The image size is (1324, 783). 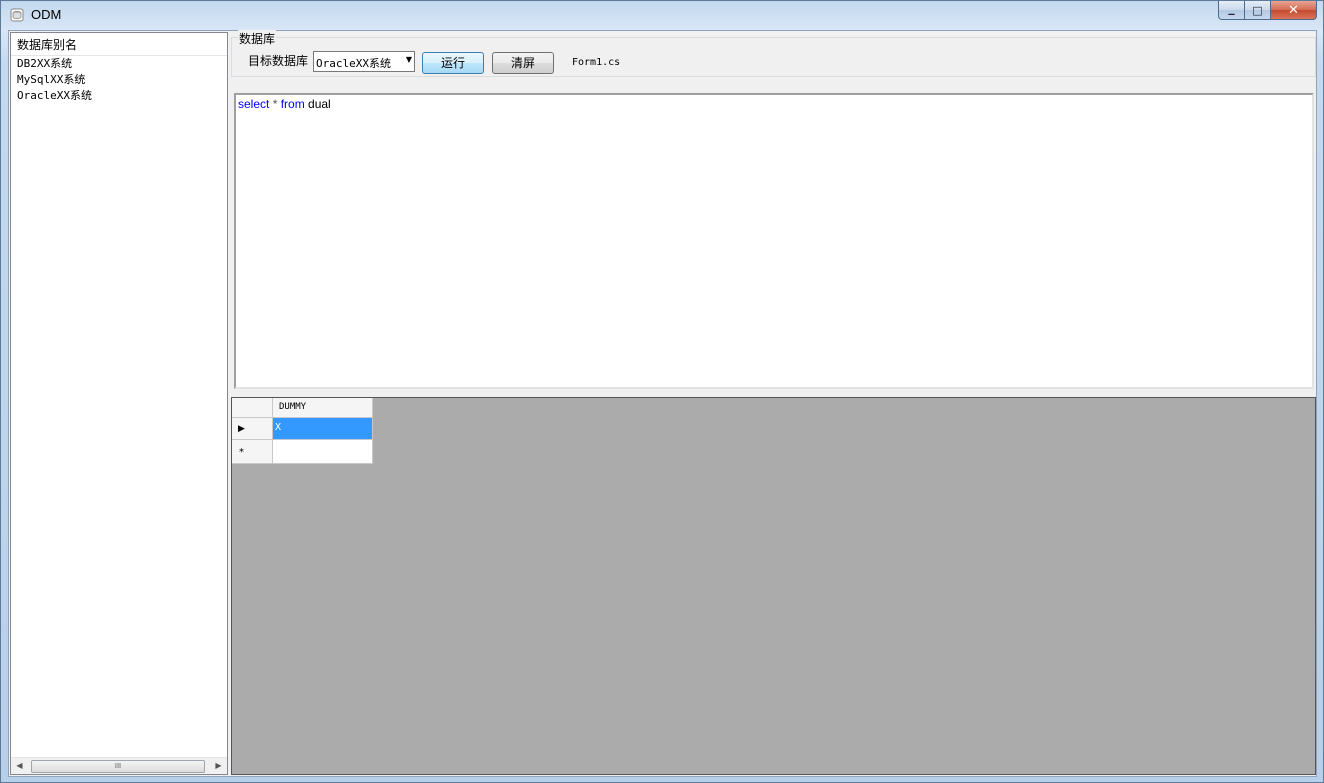 I want to click on grid-cell: X, so click(x=323, y=429).